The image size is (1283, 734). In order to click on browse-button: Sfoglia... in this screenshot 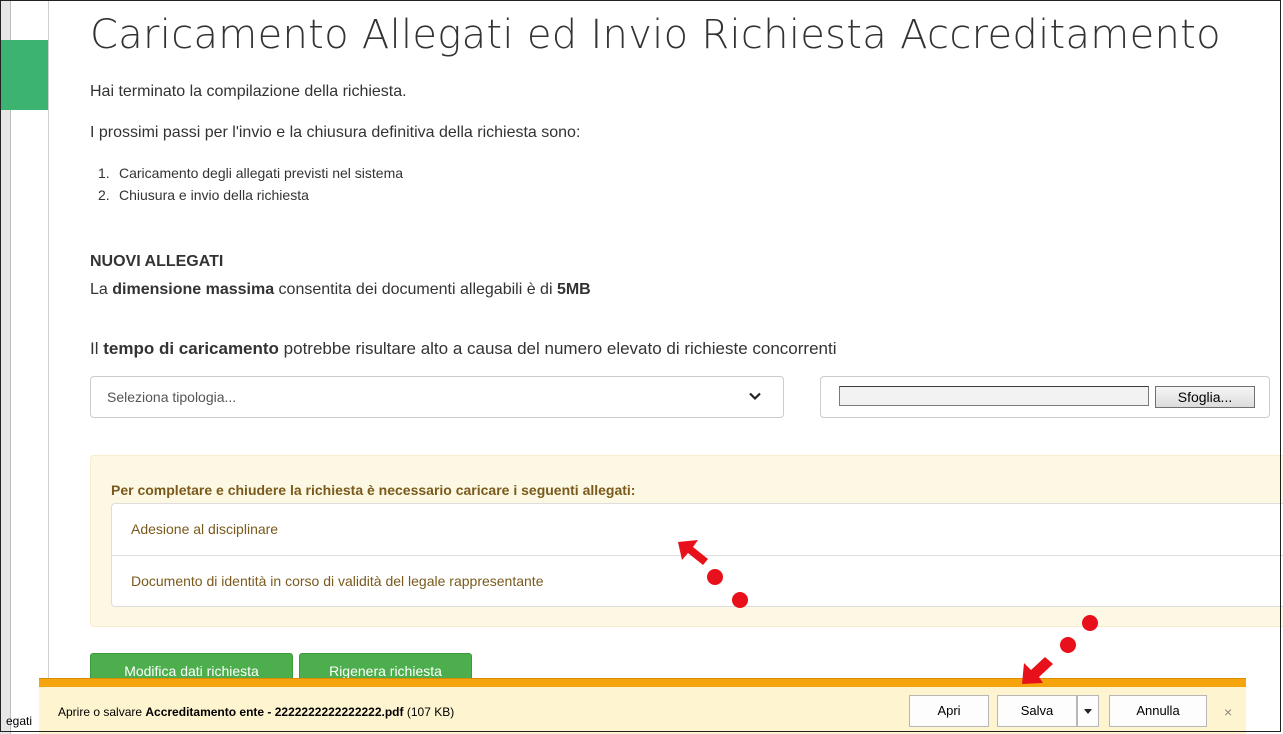, I will do `click(1205, 397)`.